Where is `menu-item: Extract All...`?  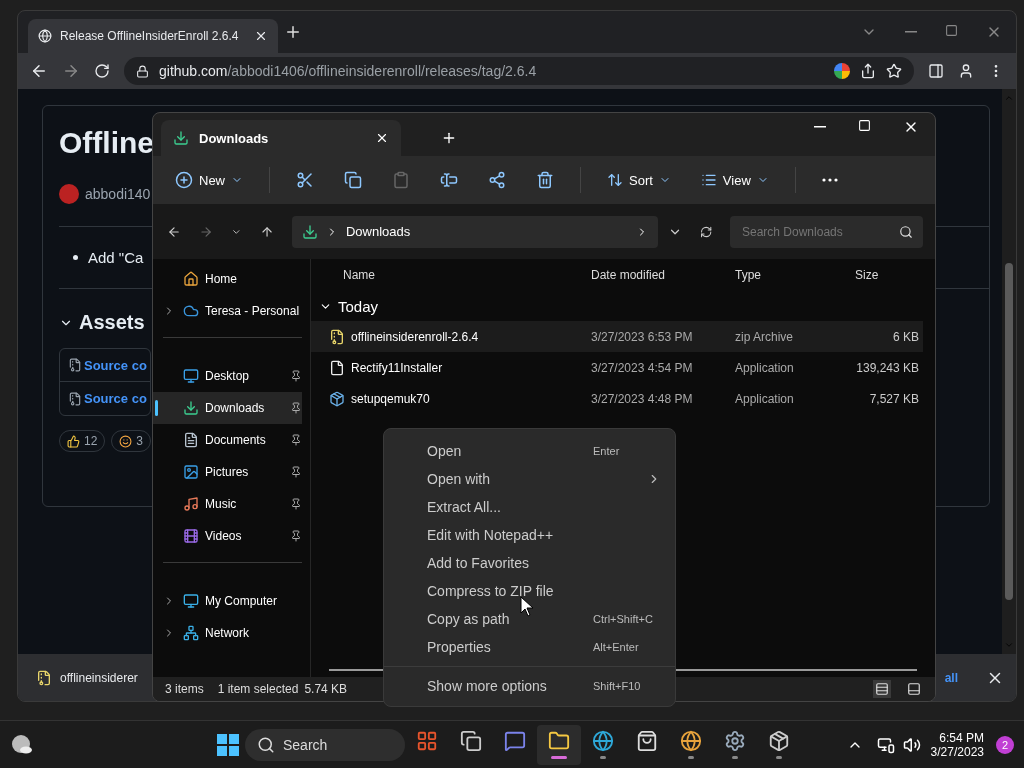
menu-item: Extract All... is located at coordinates (529, 507).